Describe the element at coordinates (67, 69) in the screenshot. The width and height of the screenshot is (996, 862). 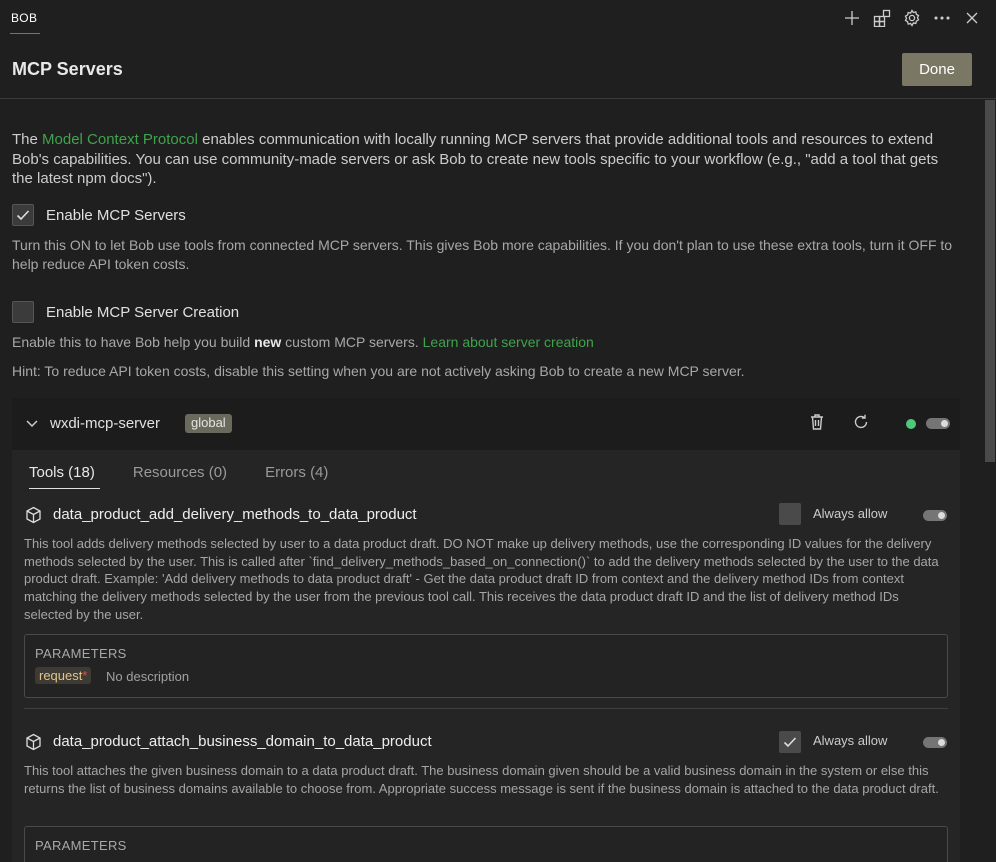
I see `page-title: MCP Servers` at that location.